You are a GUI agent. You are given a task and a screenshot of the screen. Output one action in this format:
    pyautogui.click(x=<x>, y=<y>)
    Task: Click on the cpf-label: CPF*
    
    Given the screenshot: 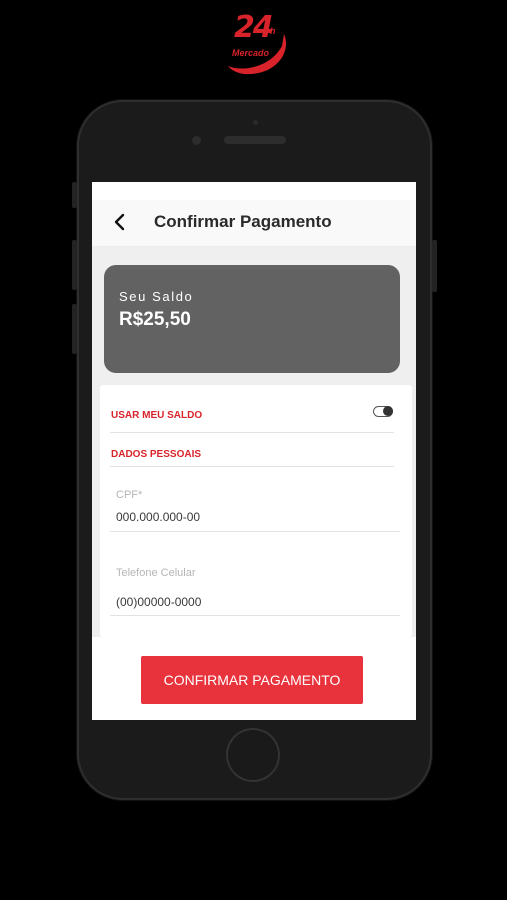 What is the action you would take?
    pyautogui.click(x=129, y=495)
    